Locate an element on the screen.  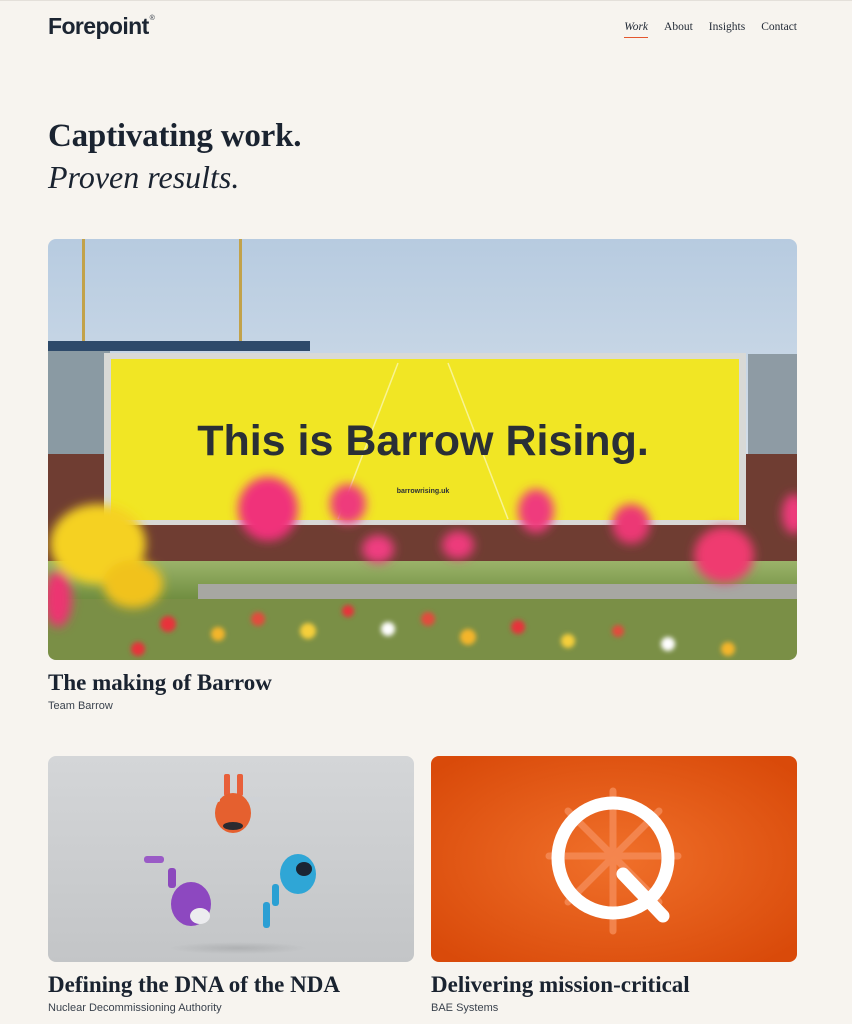
bae-card-title: Delivering mission-critical is located at coordinates (560, 985).